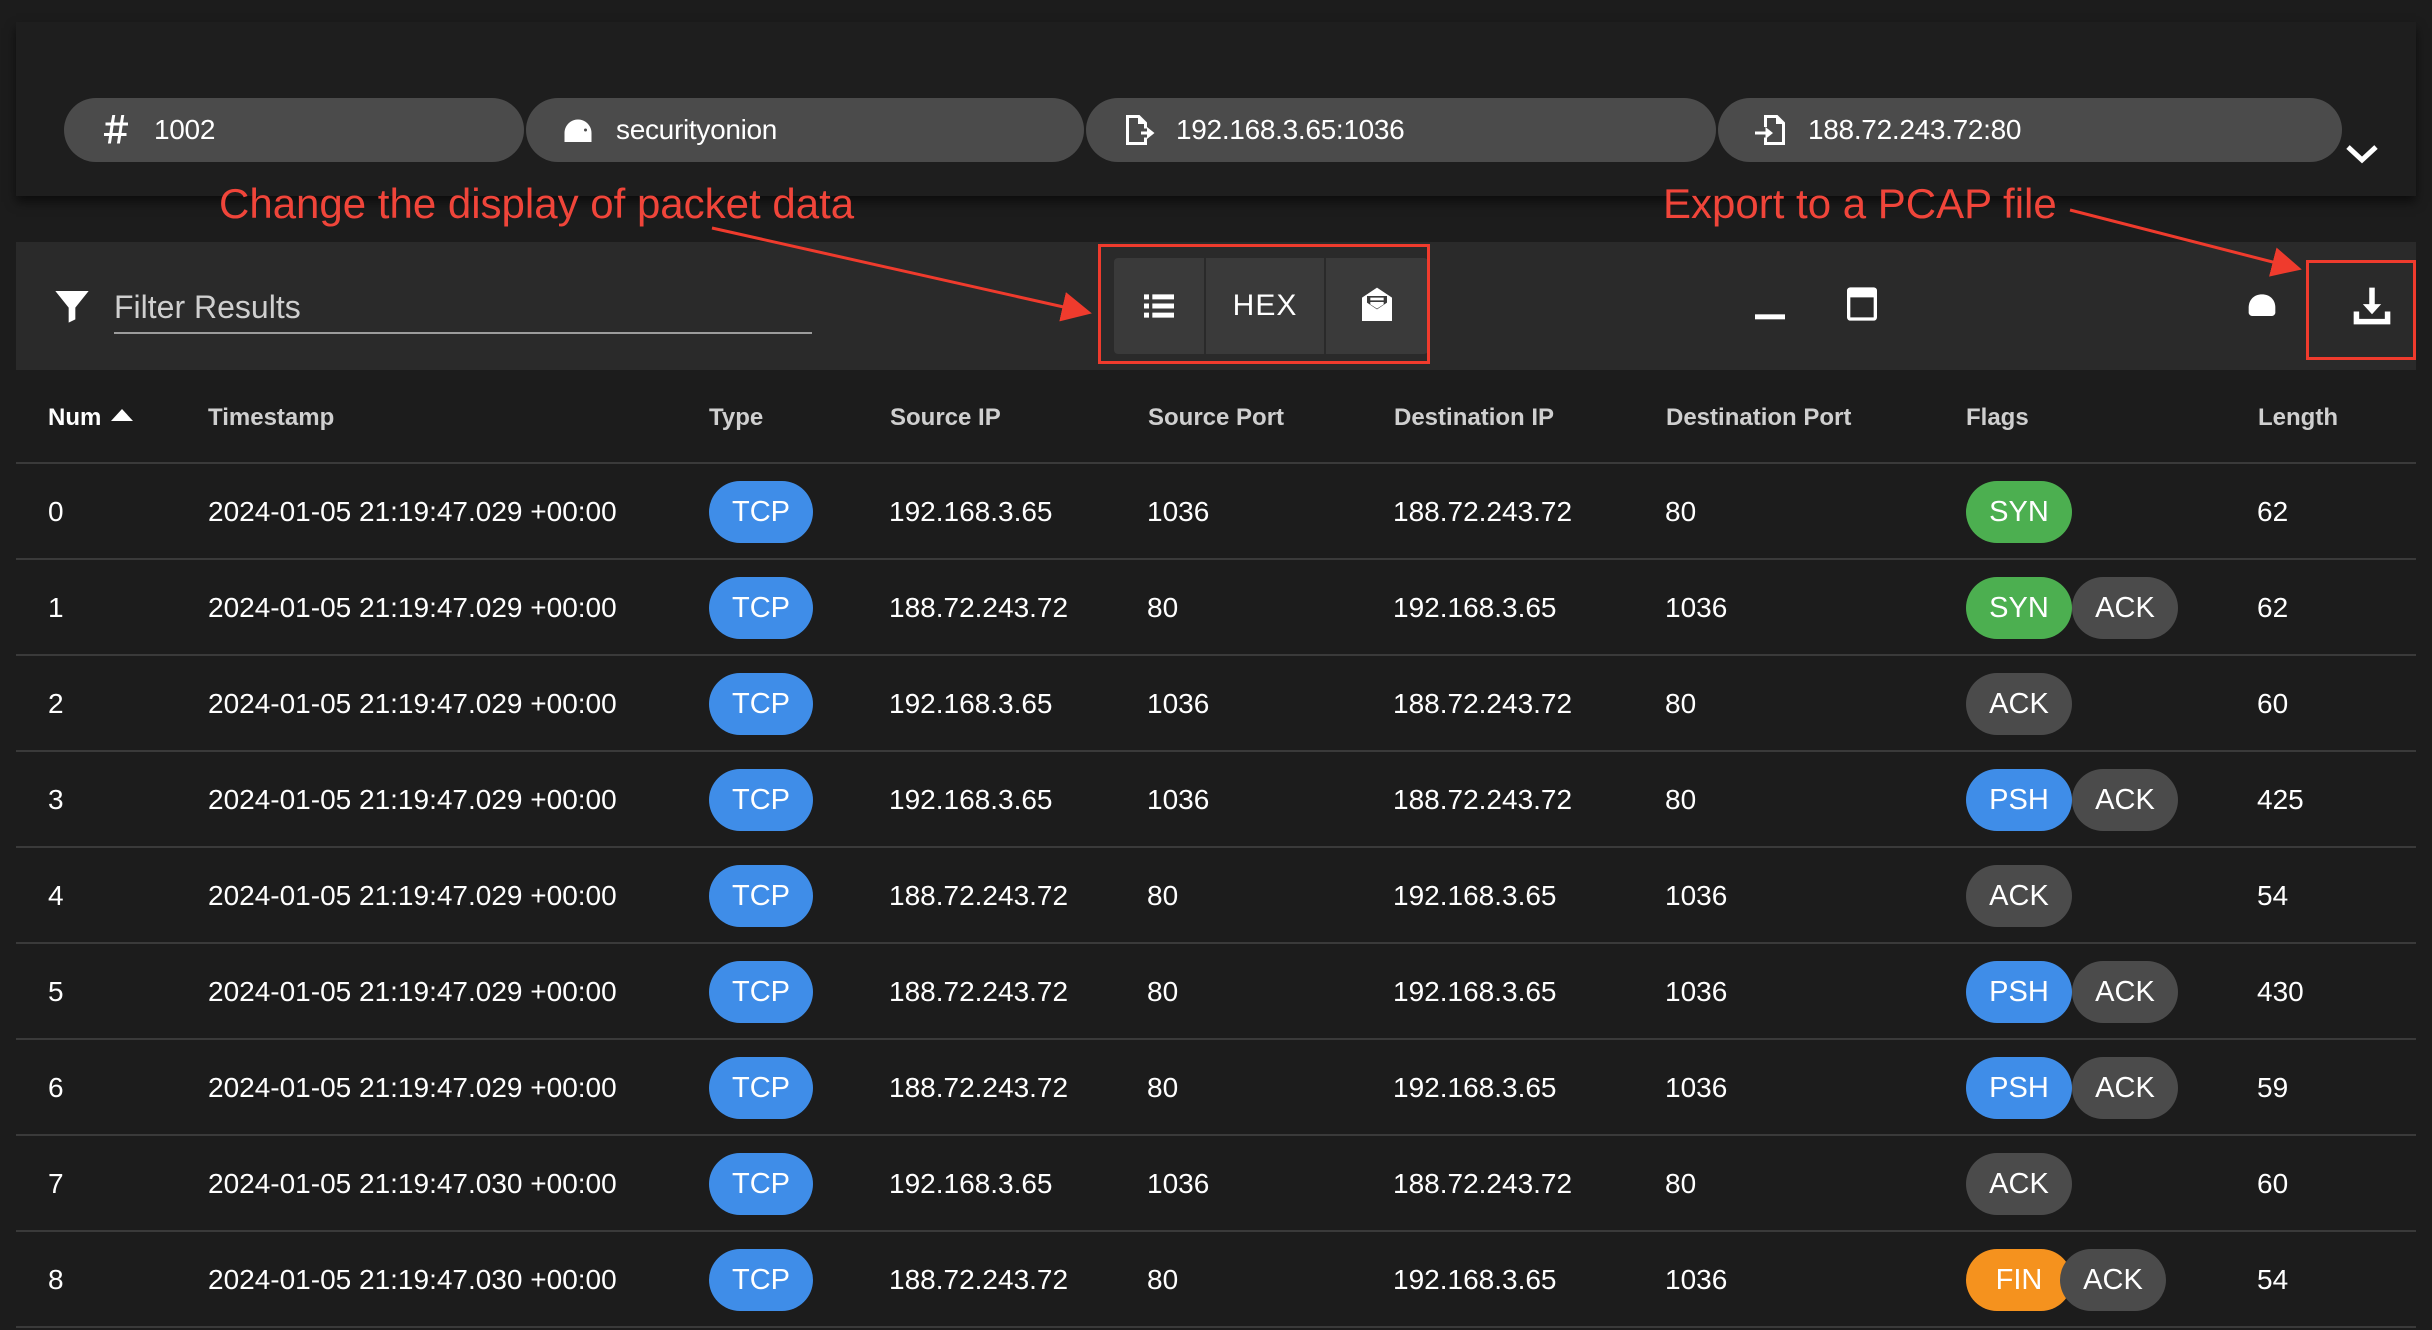 The height and width of the screenshot is (1330, 2432). I want to click on col-num: Num, so click(91, 418).